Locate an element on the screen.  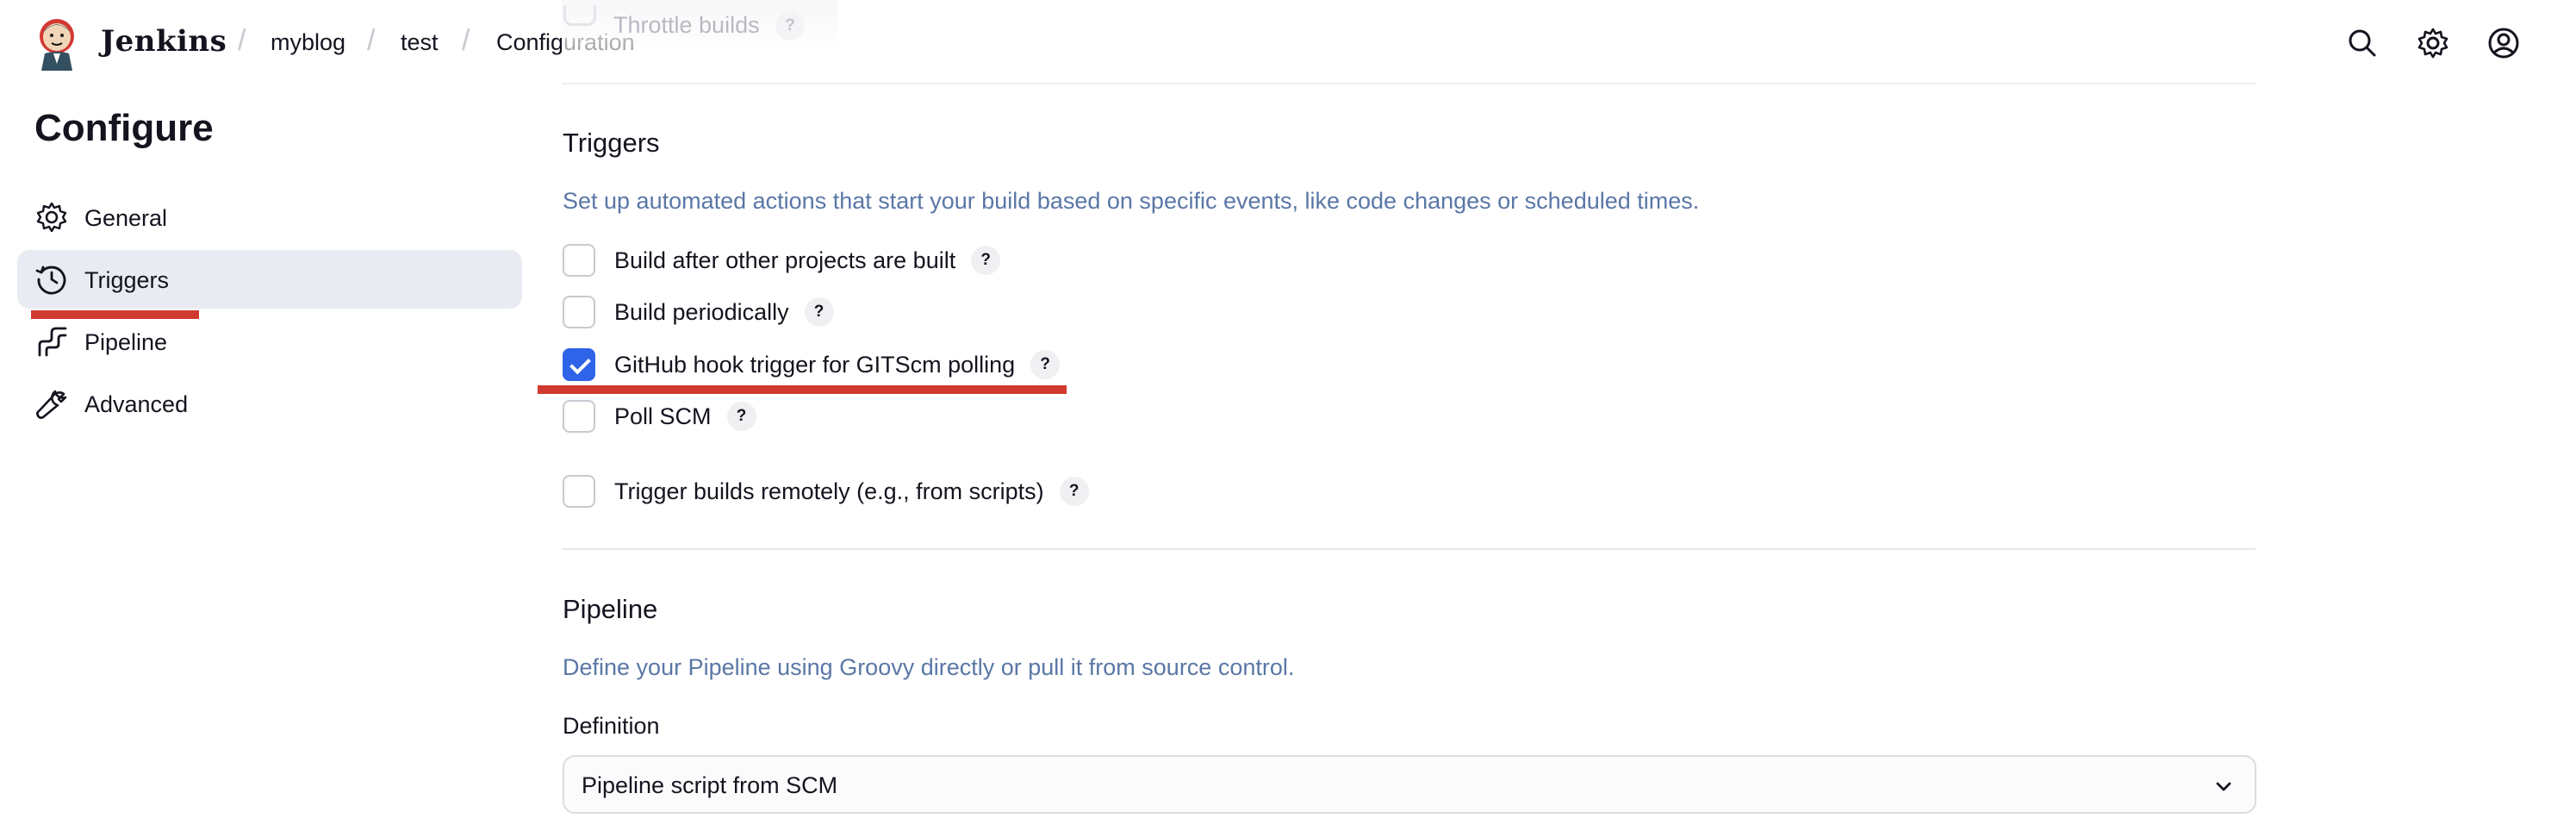
search-icon is located at coordinates (2362, 43).